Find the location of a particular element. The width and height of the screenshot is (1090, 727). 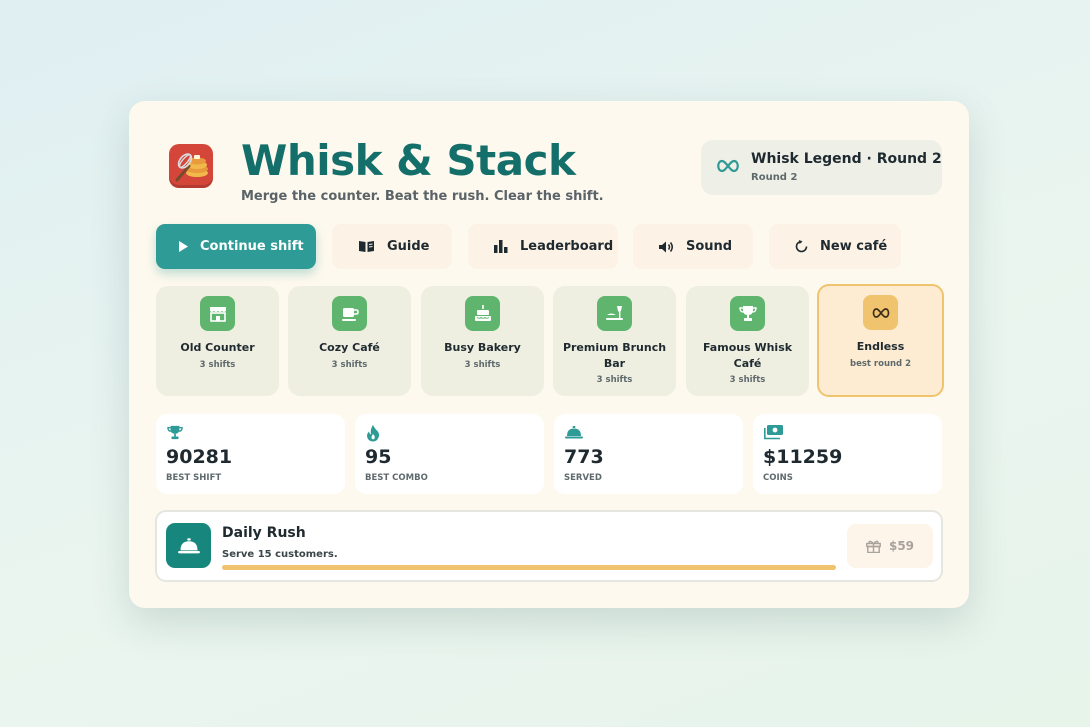

continue-shift-label: Continue shift is located at coordinates (252, 246).